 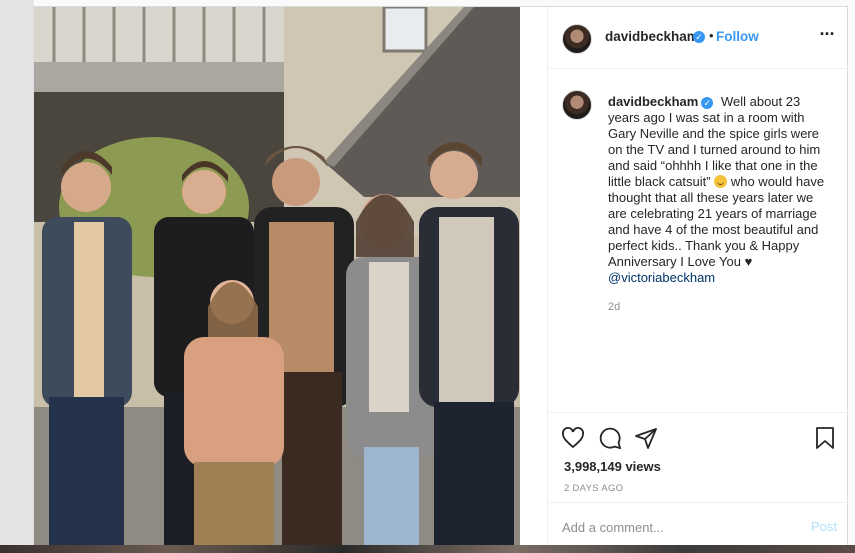 I want to click on background-thumbnails, so click(x=427, y=549).